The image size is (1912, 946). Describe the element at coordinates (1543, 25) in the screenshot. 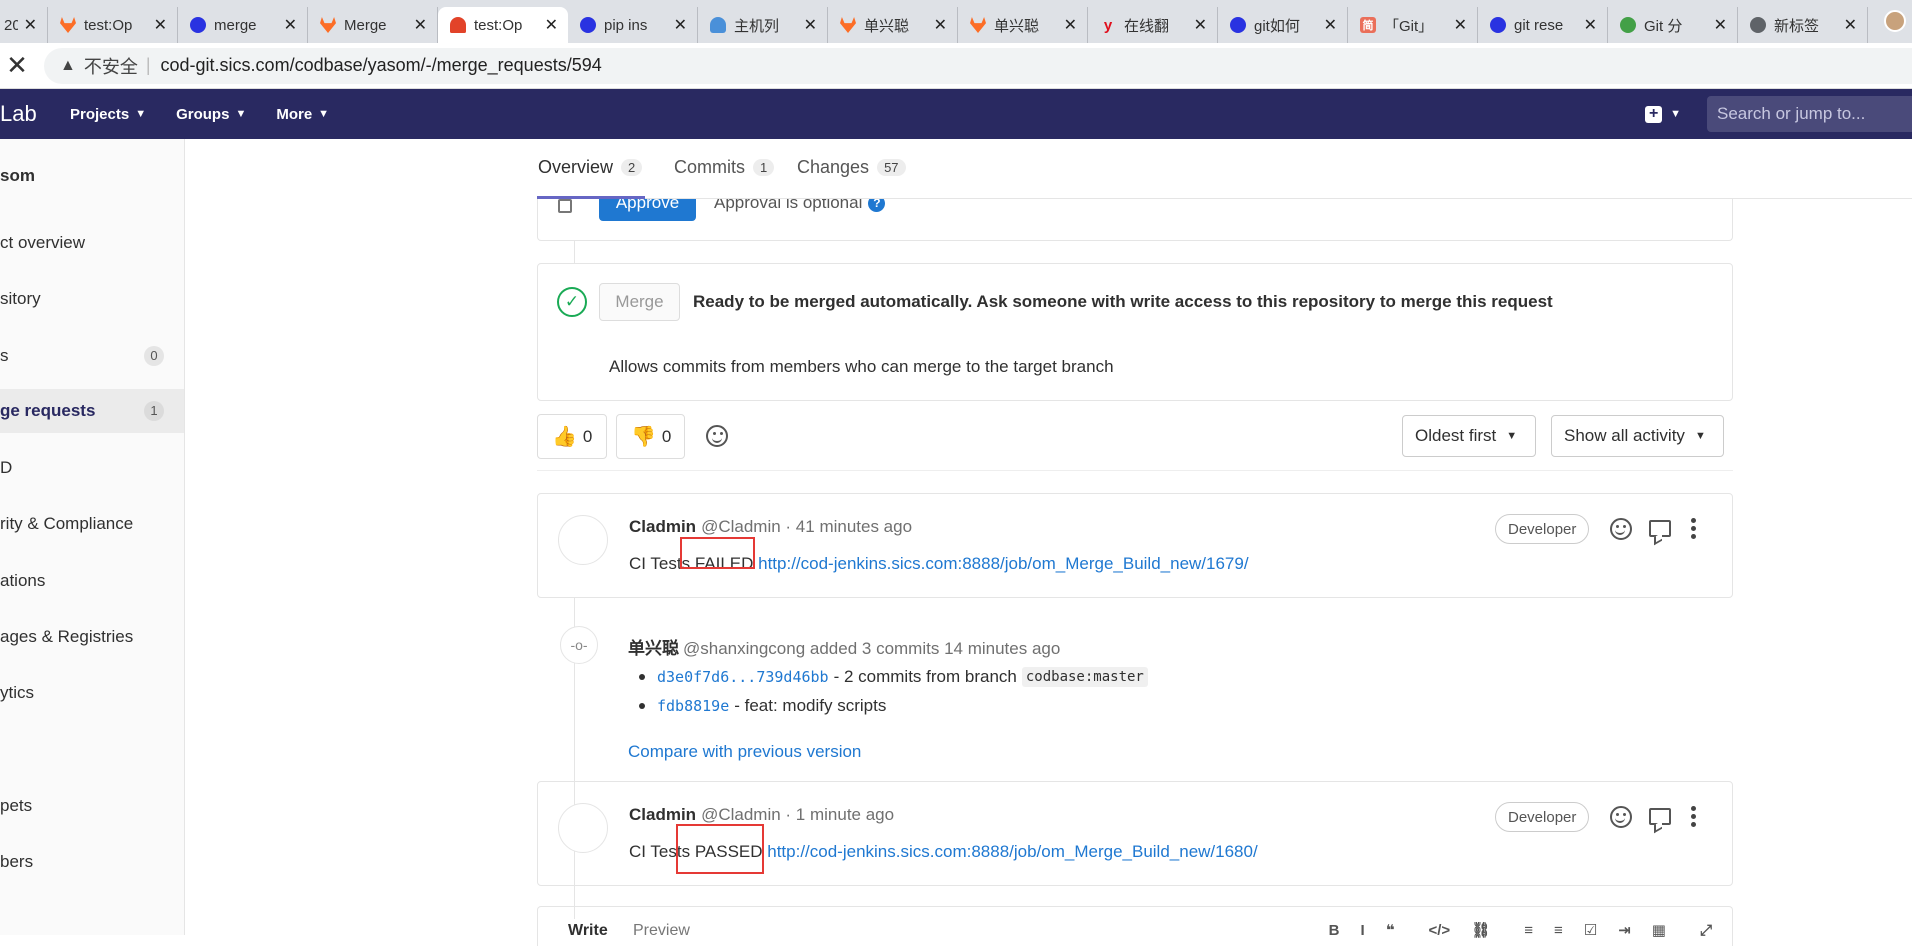

I see `browser-tab: git rese ✕` at that location.